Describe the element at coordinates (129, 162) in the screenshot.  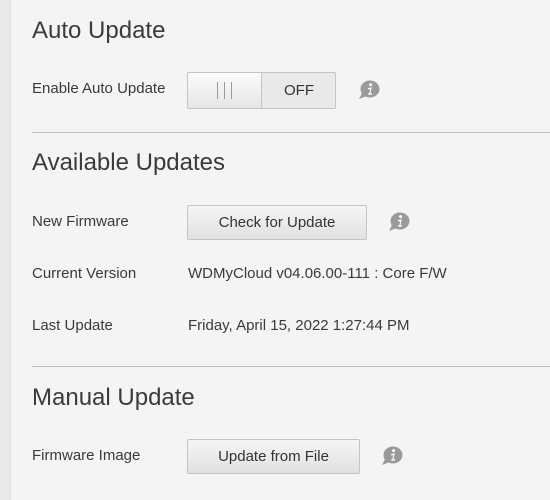
I see `section-title-available-updates: Available Updates` at that location.